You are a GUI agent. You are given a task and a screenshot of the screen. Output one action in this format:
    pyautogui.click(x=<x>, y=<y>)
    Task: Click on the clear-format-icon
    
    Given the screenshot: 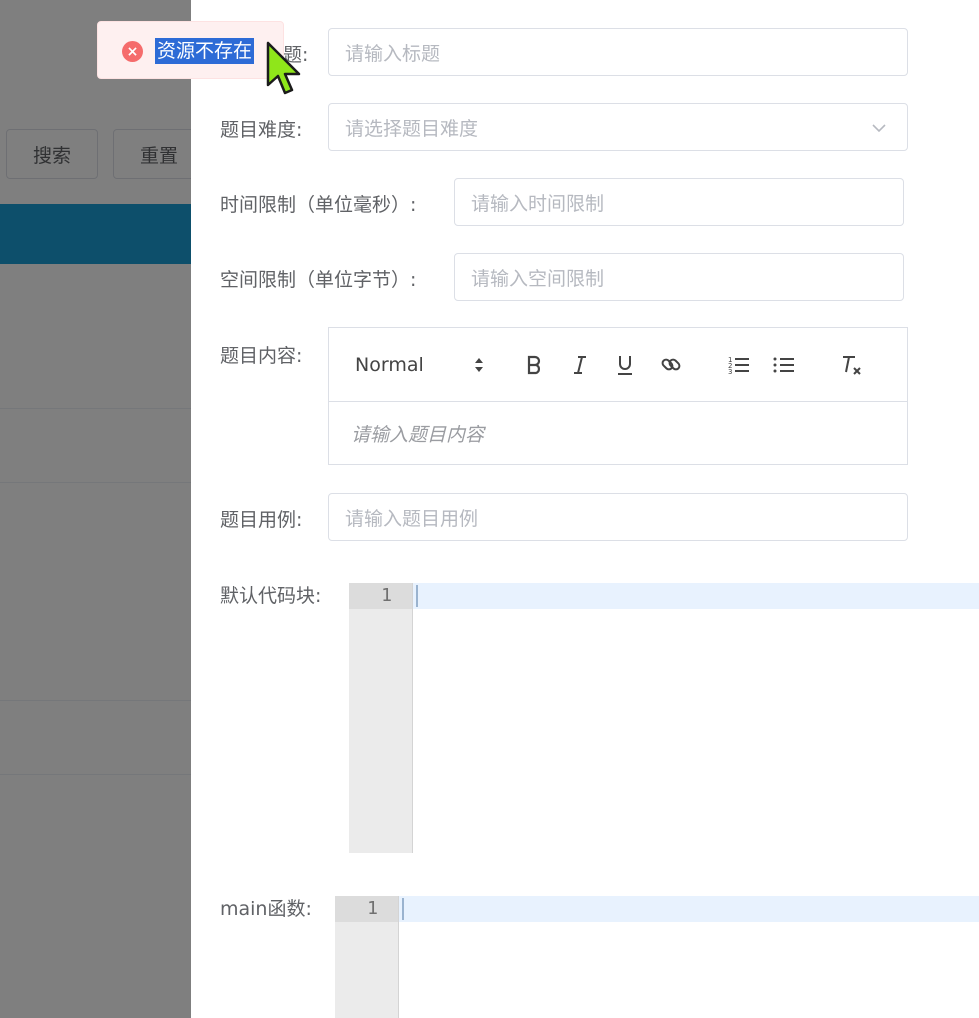 What is the action you would take?
    pyautogui.click(x=852, y=365)
    